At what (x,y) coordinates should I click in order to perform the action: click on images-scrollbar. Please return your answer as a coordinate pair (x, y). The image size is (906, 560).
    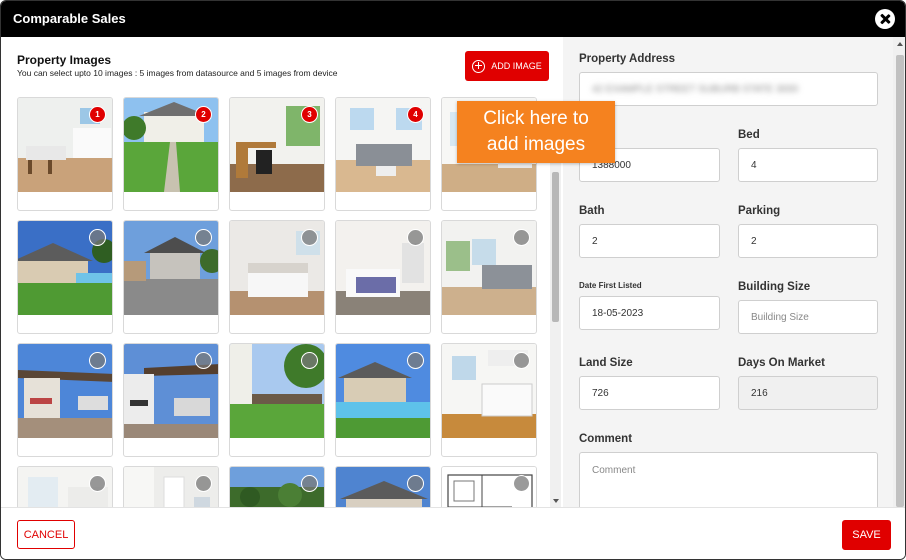
    Looking at the image, I should click on (555, 322).